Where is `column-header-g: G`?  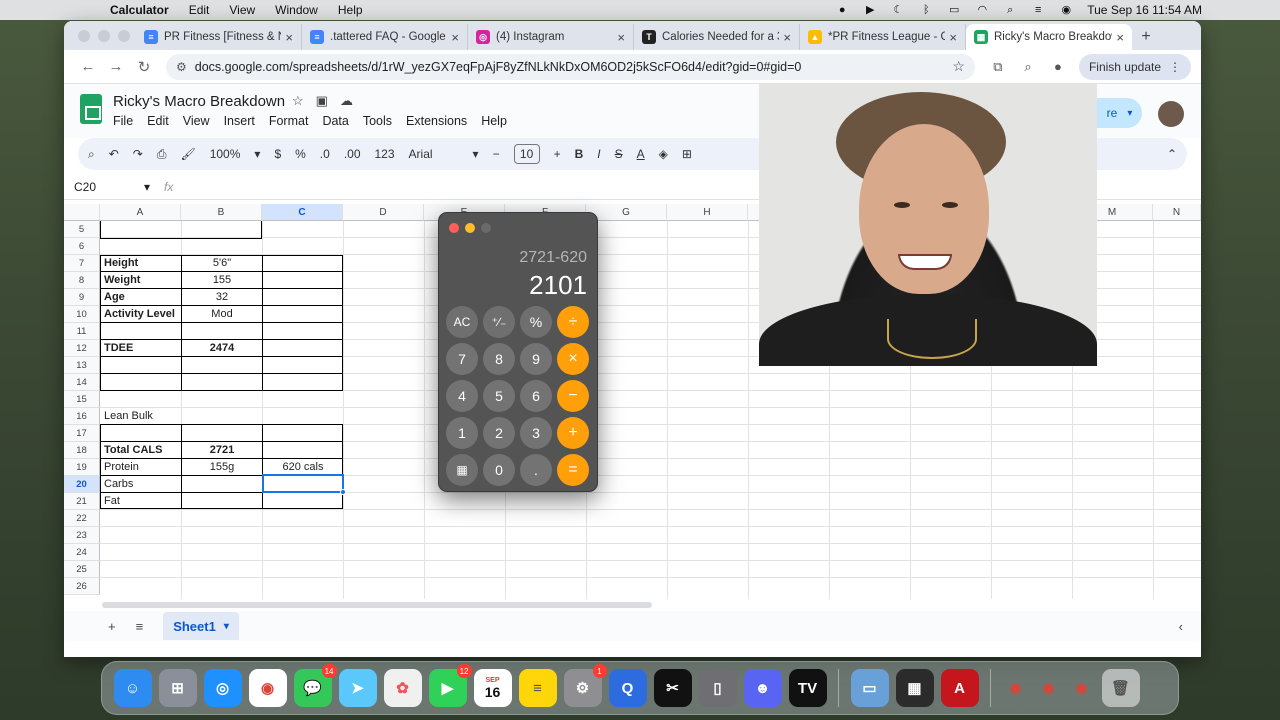
column-header-g: G is located at coordinates (626, 212).